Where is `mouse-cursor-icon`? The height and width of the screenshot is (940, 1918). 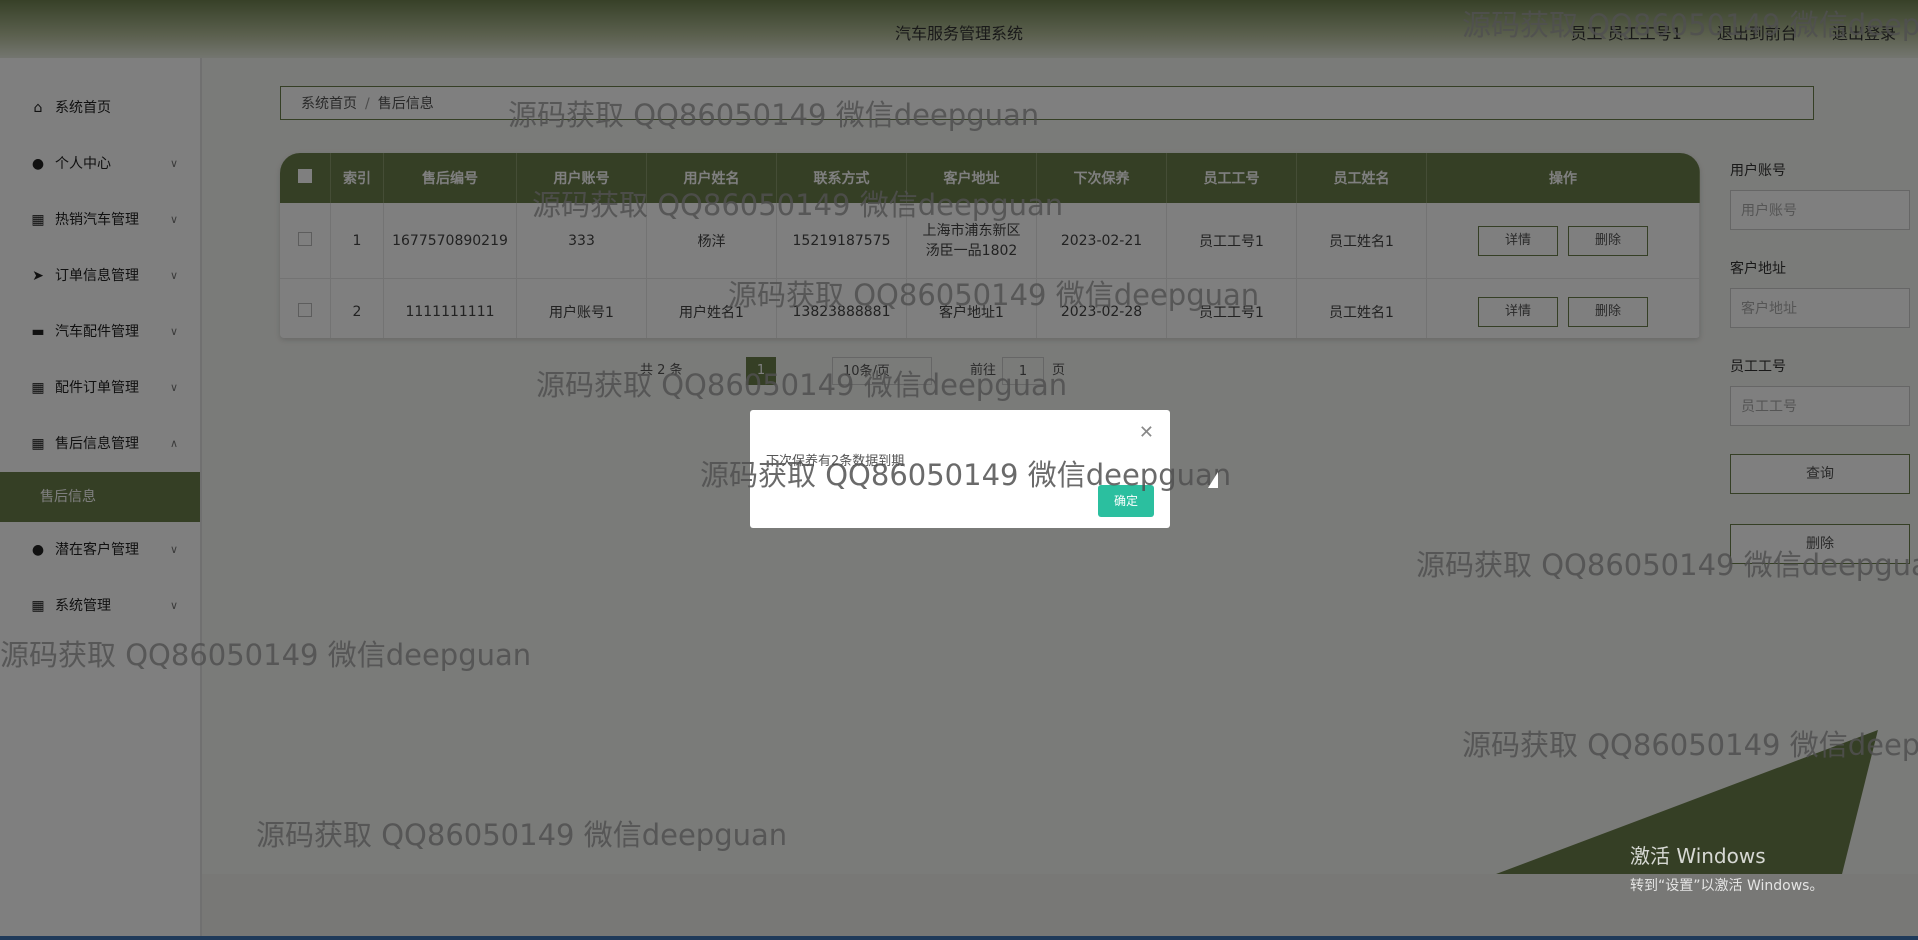 mouse-cursor-icon is located at coordinates (1213, 480).